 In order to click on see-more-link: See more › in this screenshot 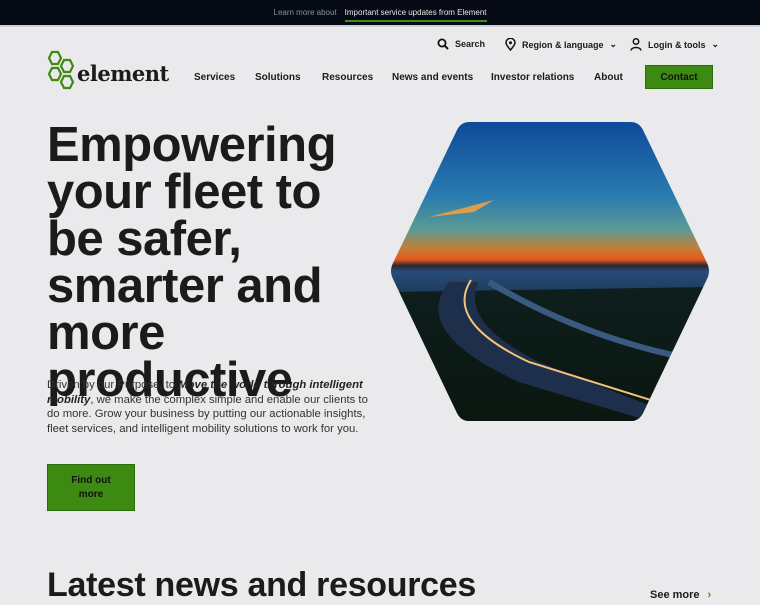, I will do `click(680, 595)`.